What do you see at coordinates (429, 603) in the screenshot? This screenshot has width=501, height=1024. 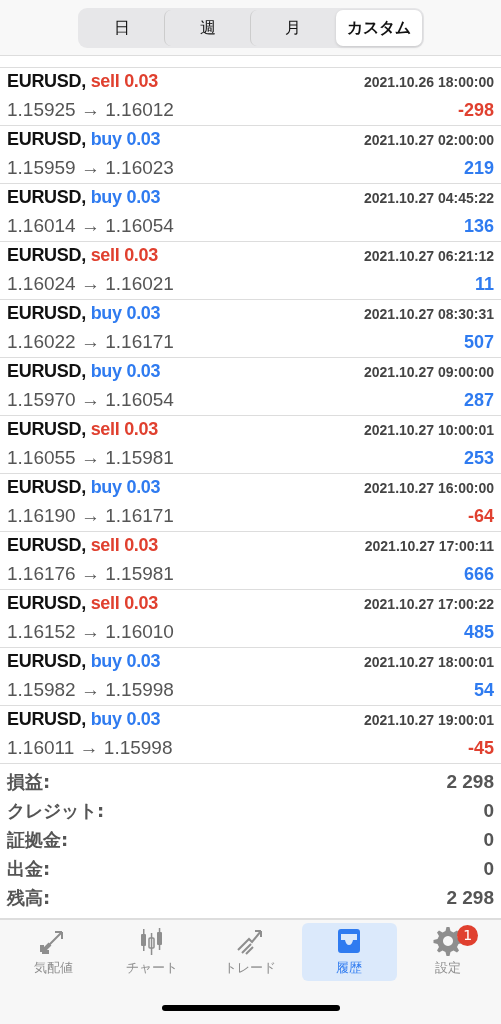 I see `deal-time: 2021.10.27 17:00:22` at bounding box center [429, 603].